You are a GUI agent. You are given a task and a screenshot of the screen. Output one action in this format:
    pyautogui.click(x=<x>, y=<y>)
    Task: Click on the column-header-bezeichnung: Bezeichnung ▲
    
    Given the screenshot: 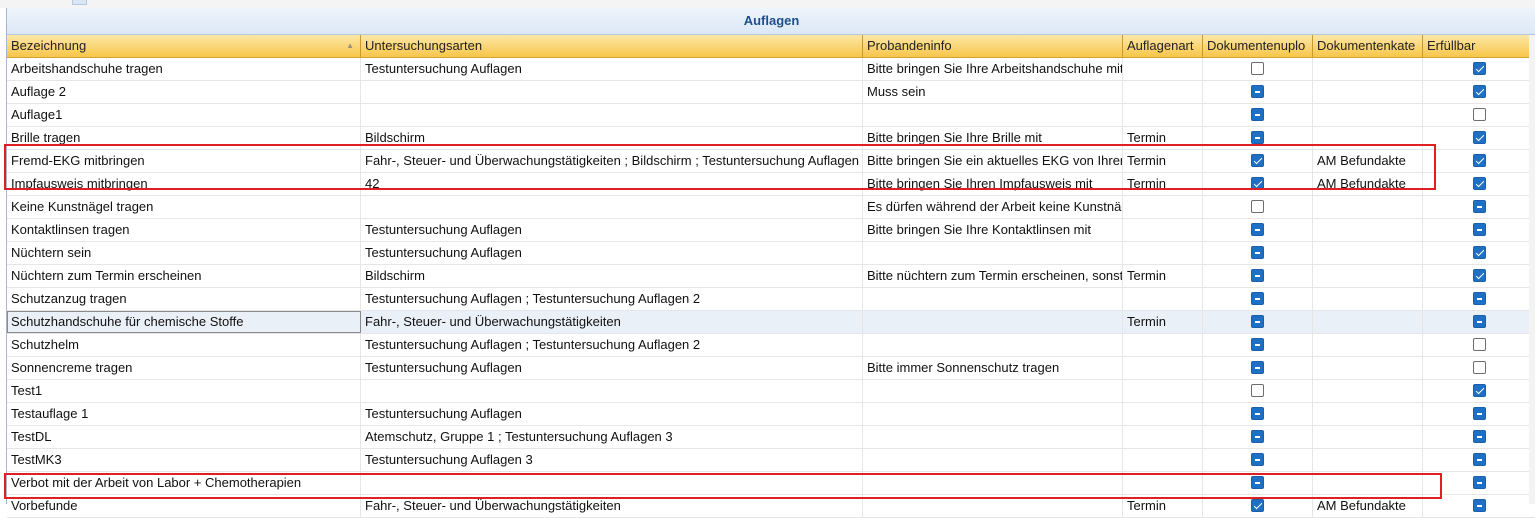 What is the action you would take?
    pyautogui.click(x=184, y=46)
    